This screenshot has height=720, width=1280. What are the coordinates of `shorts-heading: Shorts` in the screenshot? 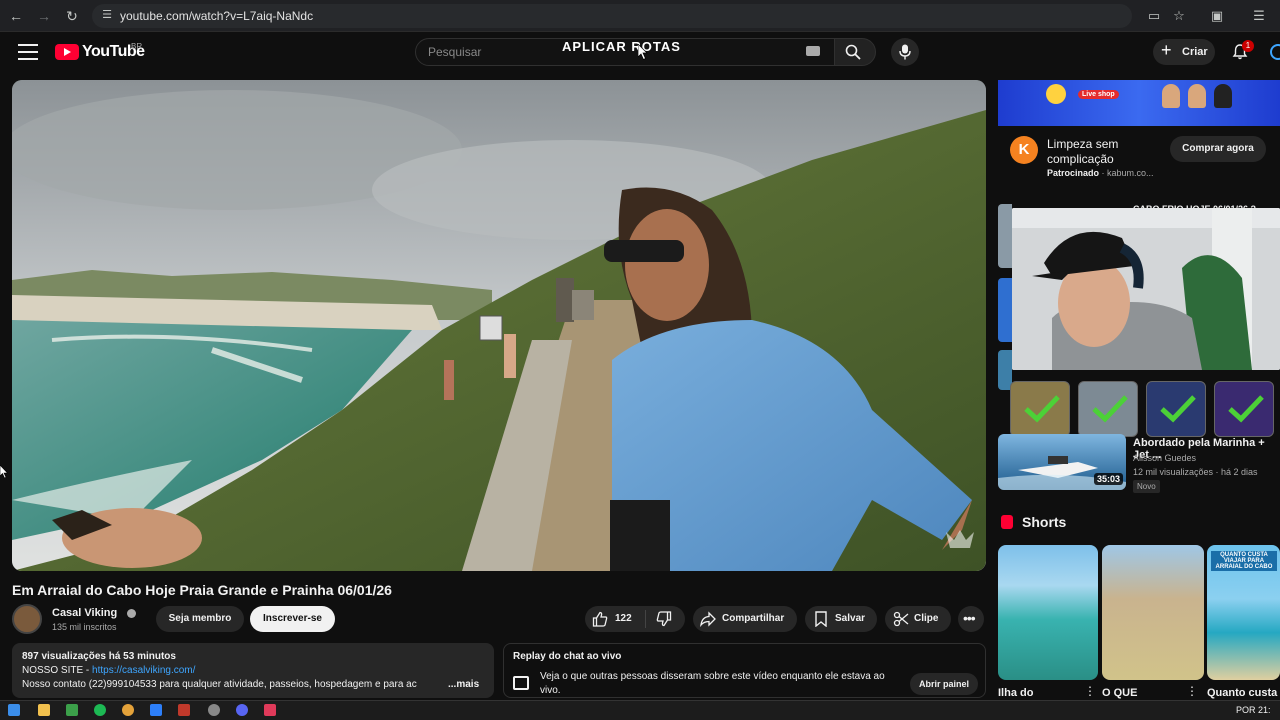 It's located at (1044, 522).